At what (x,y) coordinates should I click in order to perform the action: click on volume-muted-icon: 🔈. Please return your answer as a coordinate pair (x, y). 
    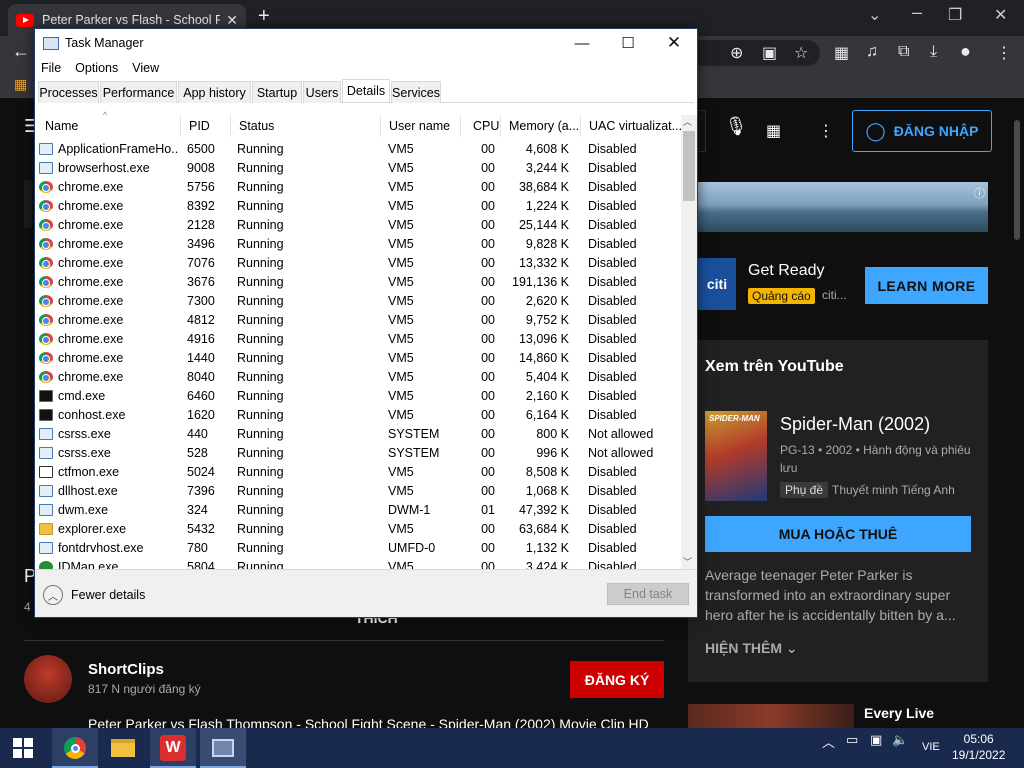
    Looking at the image, I should click on (900, 740).